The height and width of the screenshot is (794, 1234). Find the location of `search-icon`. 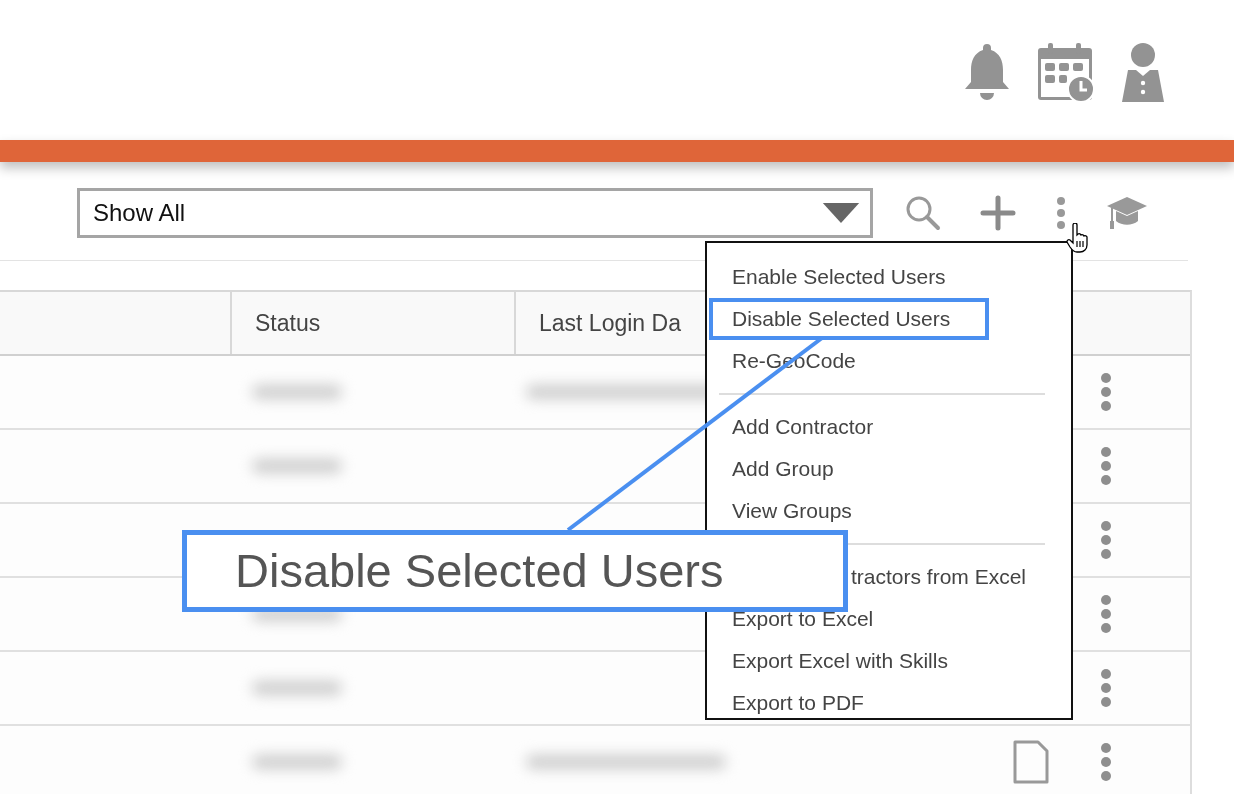

search-icon is located at coordinates (923, 213).